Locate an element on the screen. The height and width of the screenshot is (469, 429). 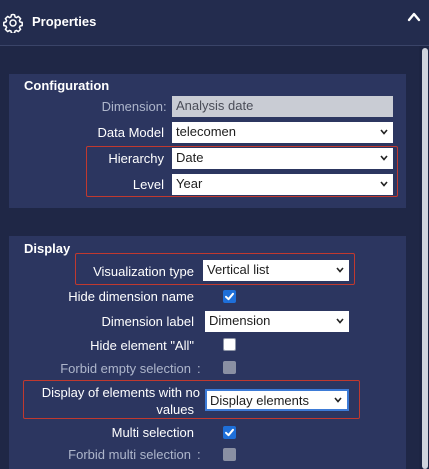
hide-element-all-label: Hide element "All" is located at coordinates (142, 345).